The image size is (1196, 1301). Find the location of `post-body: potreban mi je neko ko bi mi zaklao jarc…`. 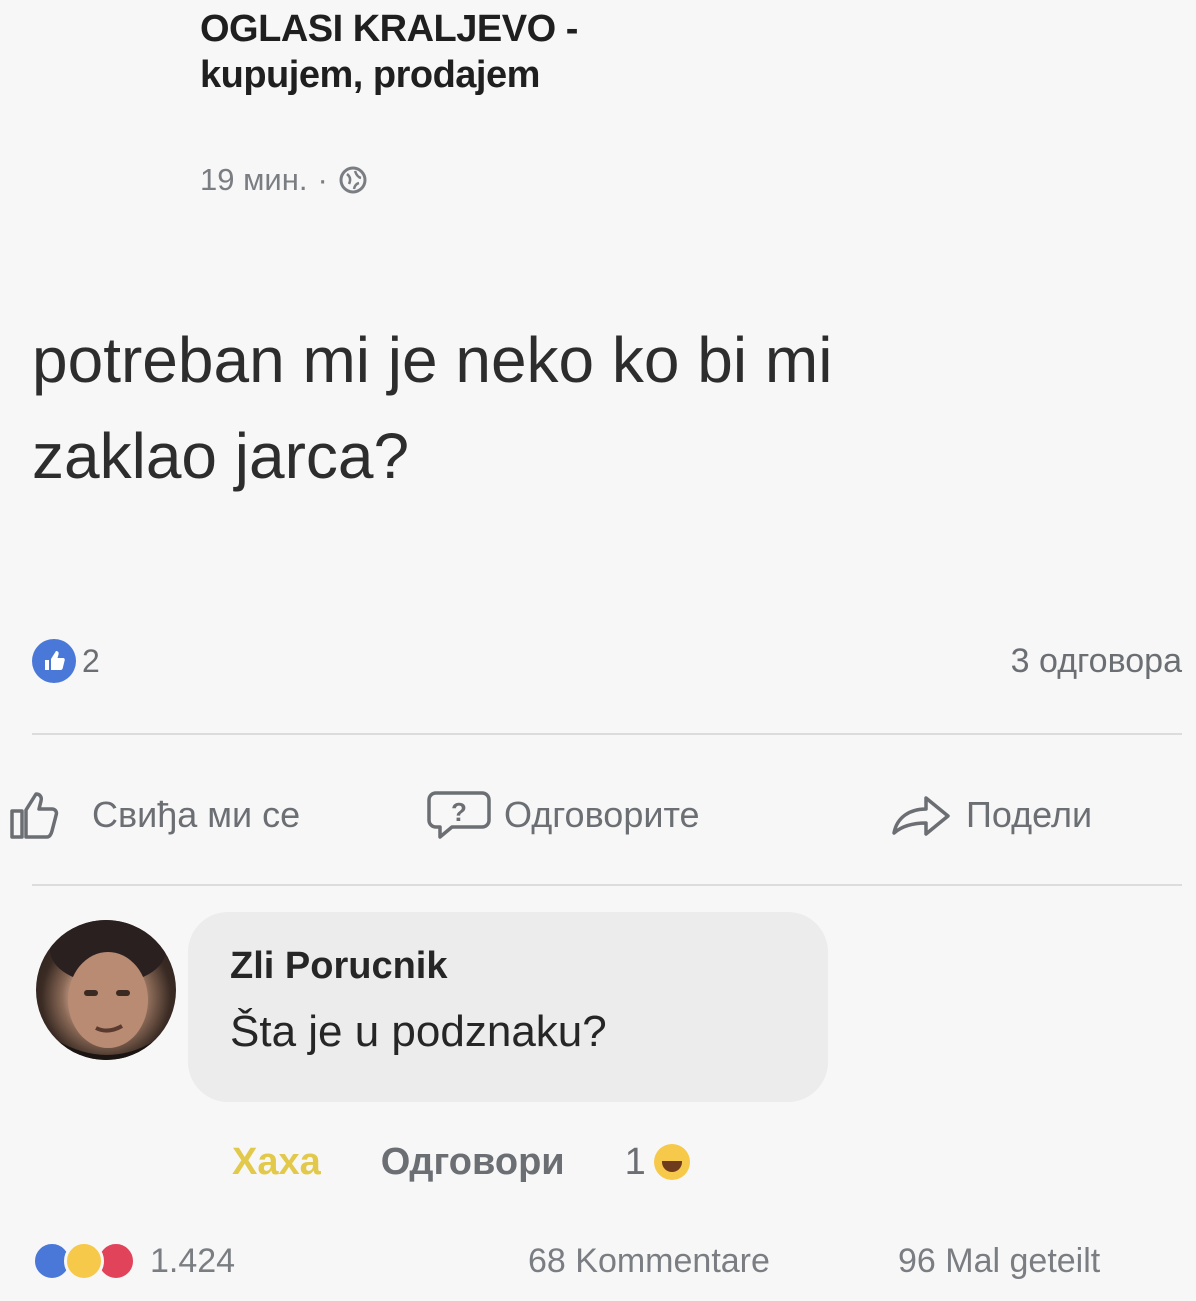

post-body: potreban mi je neko ko bi mi zaklao jarc… is located at coordinates (607, 408).